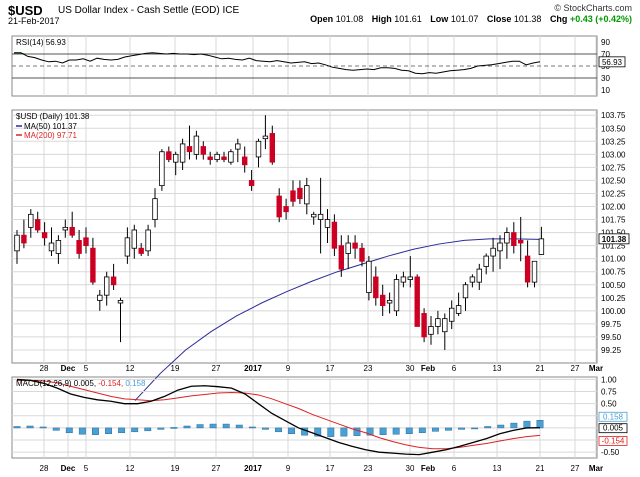 Image resolution: width=640 pixels, height=477 pixels. I want to click on price-tick-label: 100.75, so click(613, 272).